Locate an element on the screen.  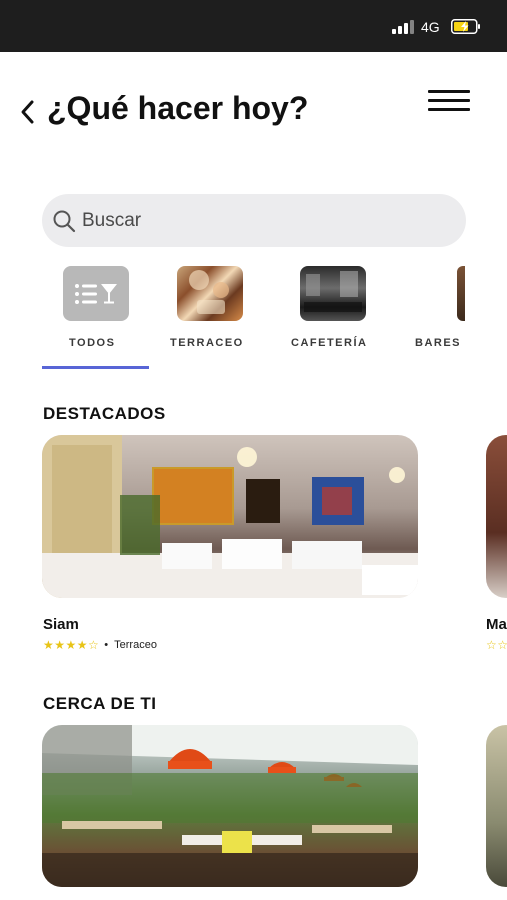
status-bar: 4G is located at coordinates (253, 26).